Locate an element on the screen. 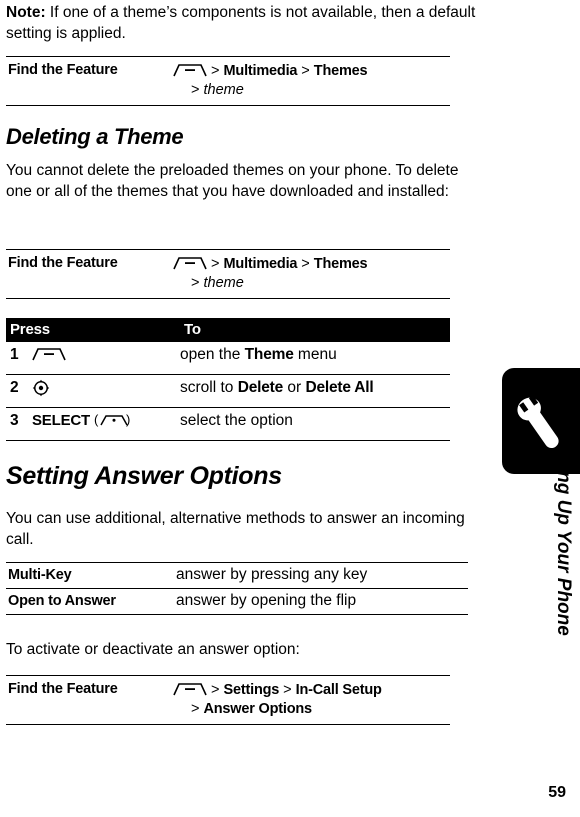  row-to-cell: scroll to Delete or Delete All is located at coordinates (315, 391).